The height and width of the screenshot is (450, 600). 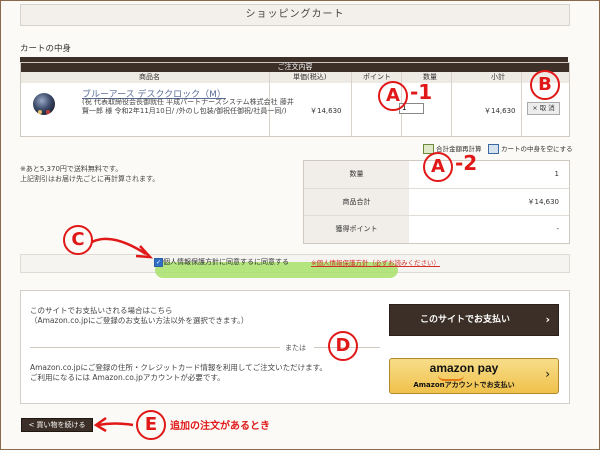 What do you see at coordinates (356, 229) in the screenshot?
I see `summary-label: 獲得ポイント` at bounding box center [356, 229].